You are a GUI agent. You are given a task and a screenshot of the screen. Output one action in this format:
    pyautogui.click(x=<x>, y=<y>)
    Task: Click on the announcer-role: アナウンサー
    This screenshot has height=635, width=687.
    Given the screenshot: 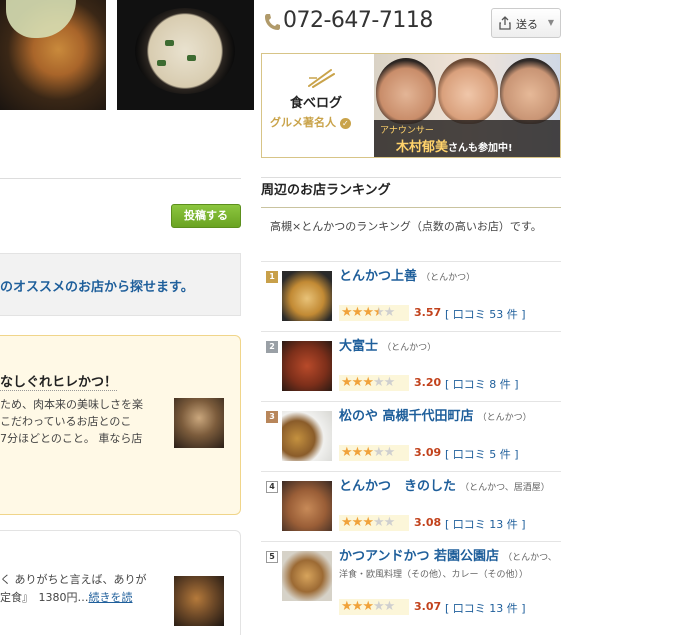 What is the action you would take?
    pyautogui.click(x=407, y=131)
    